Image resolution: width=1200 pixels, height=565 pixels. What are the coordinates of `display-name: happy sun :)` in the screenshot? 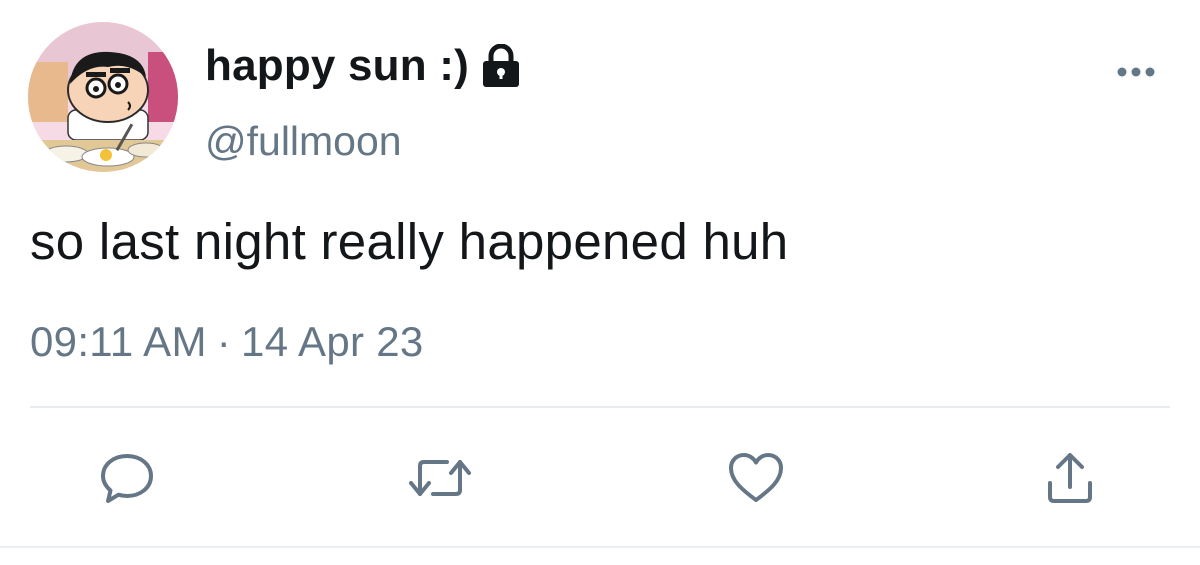 It's located at (337, 66).